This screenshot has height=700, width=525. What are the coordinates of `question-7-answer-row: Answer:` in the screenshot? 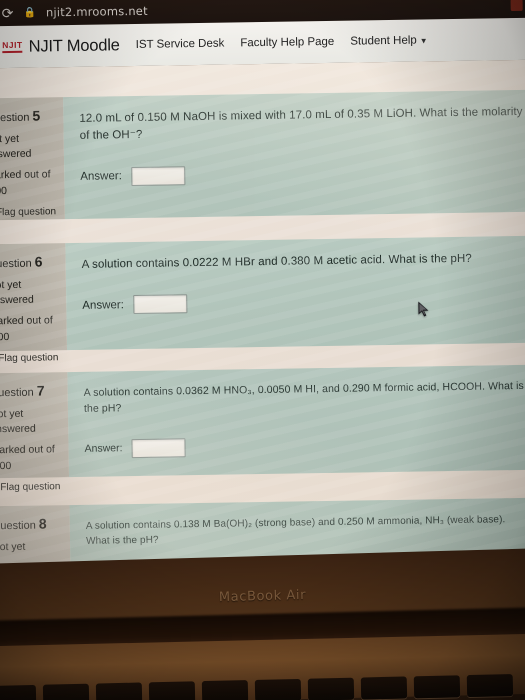 It's located at (304, 445).